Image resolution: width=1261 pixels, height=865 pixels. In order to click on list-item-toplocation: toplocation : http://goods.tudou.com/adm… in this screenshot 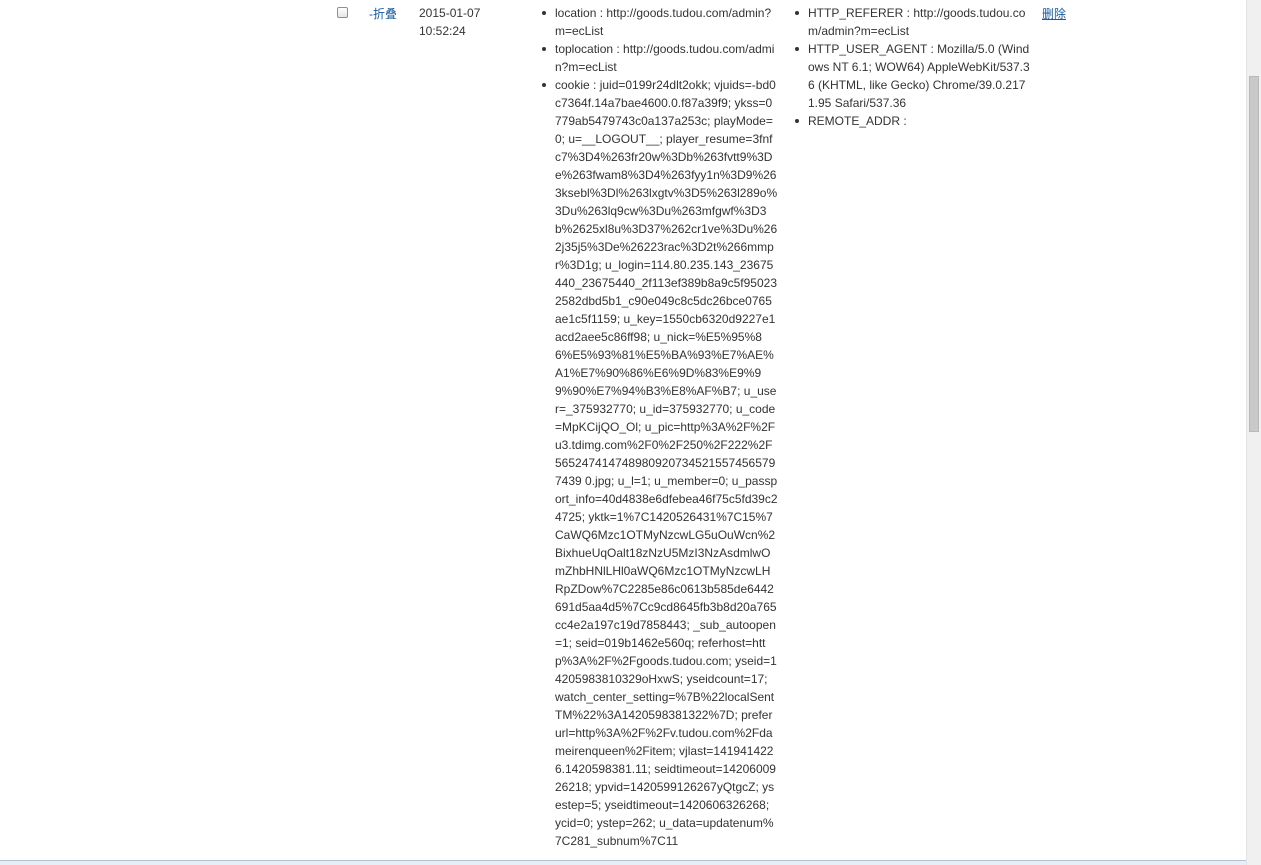, I will do `click(660, 58)`.